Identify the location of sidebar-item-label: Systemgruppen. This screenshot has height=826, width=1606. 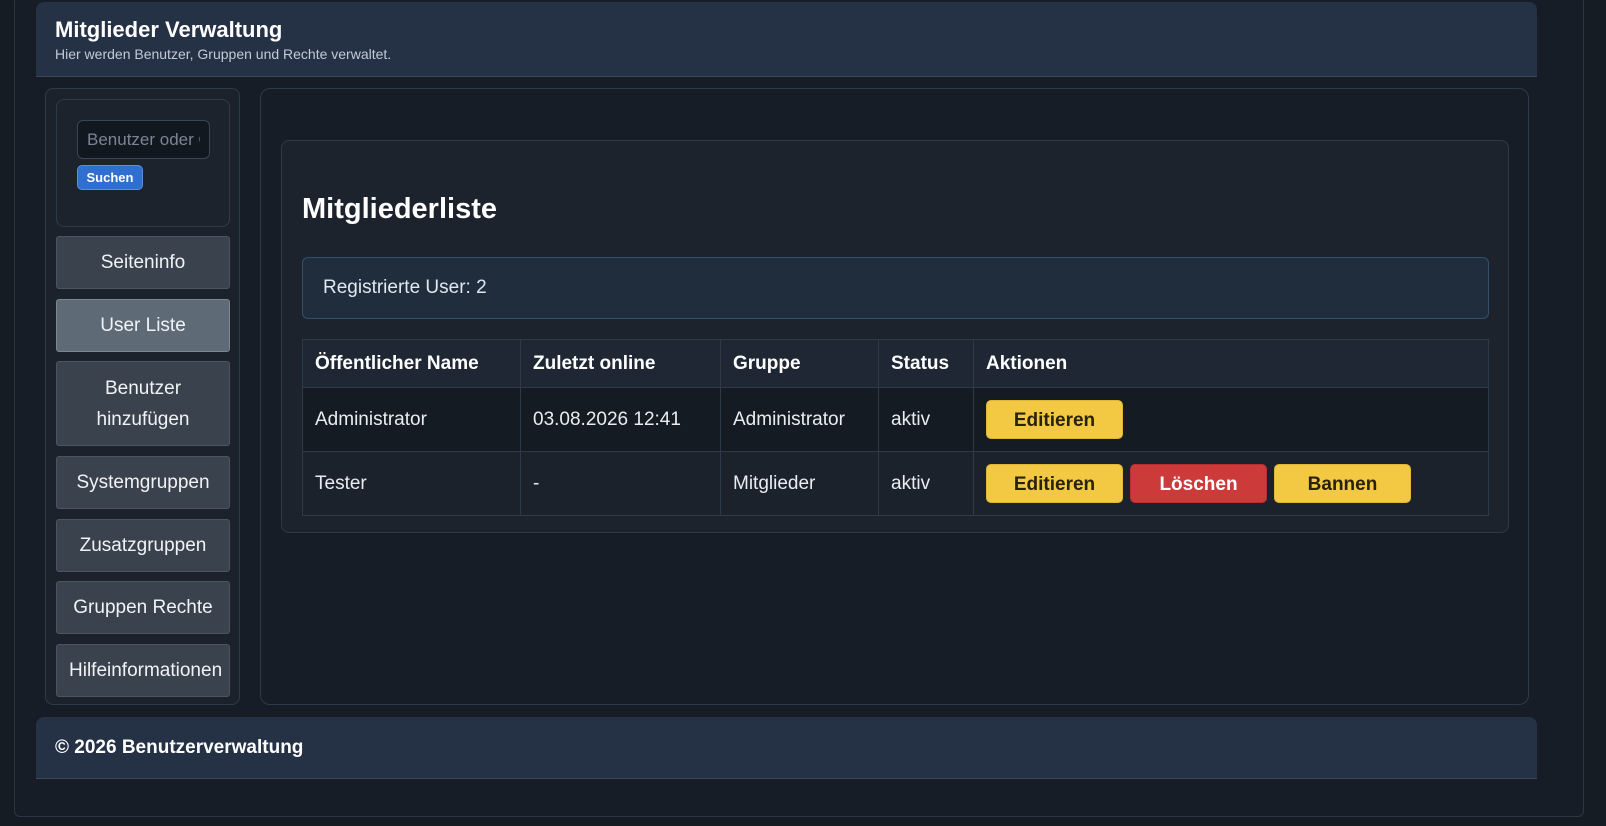
(143, 482).